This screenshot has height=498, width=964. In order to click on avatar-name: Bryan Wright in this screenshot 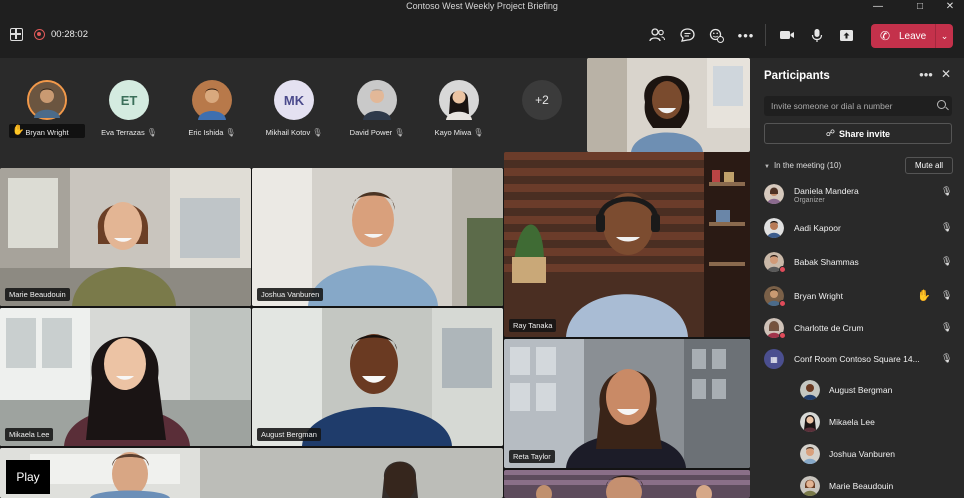, I will do `click(47, 132)`.